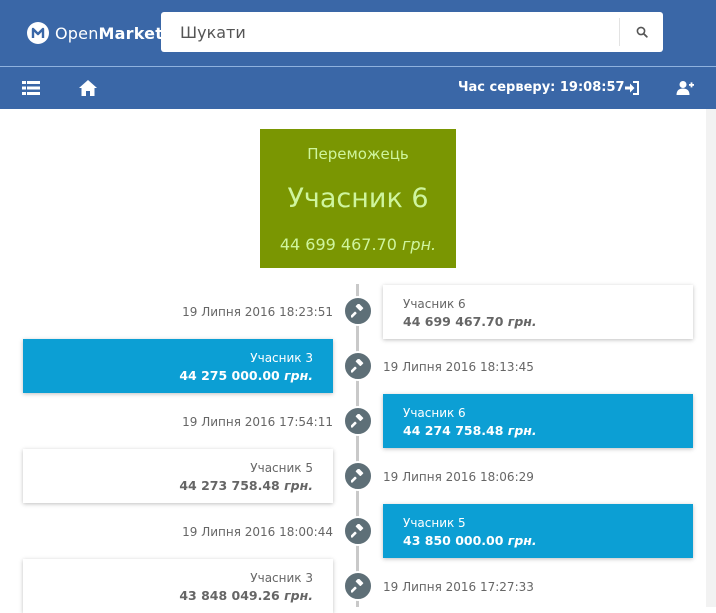  I want to click on bid-card: Учасник 5 43 850 000.00 грн., so click(538, 531).